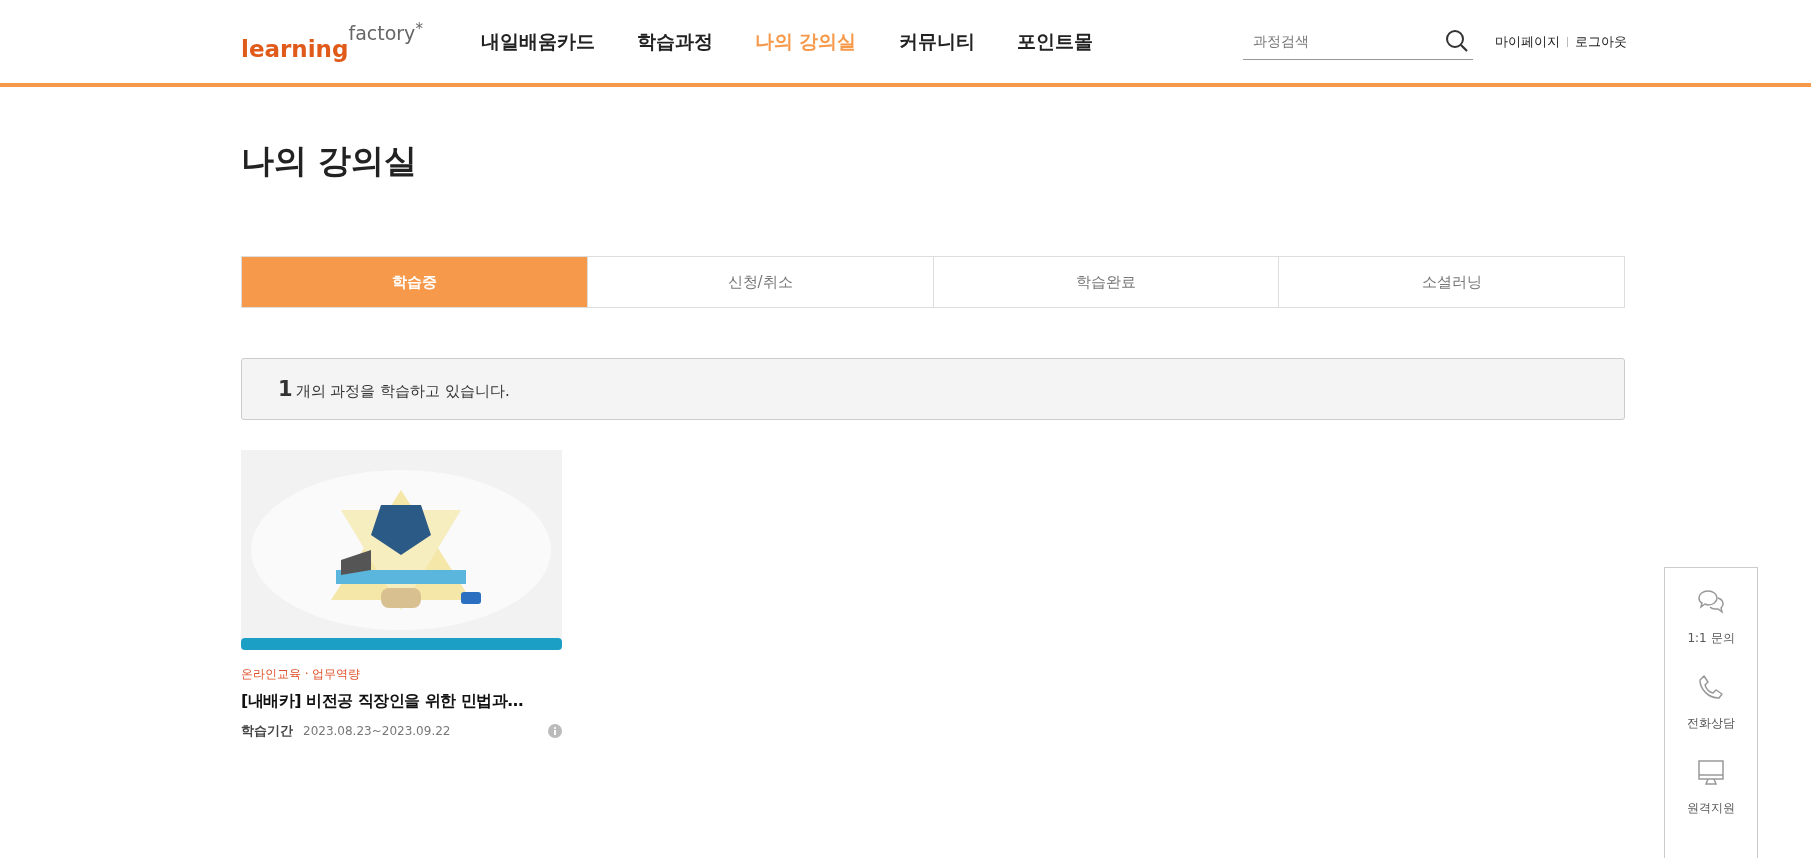  Describe the element at coordinates (267, 731) in the screenshot. I see `period-label: 학습기간` at that location.